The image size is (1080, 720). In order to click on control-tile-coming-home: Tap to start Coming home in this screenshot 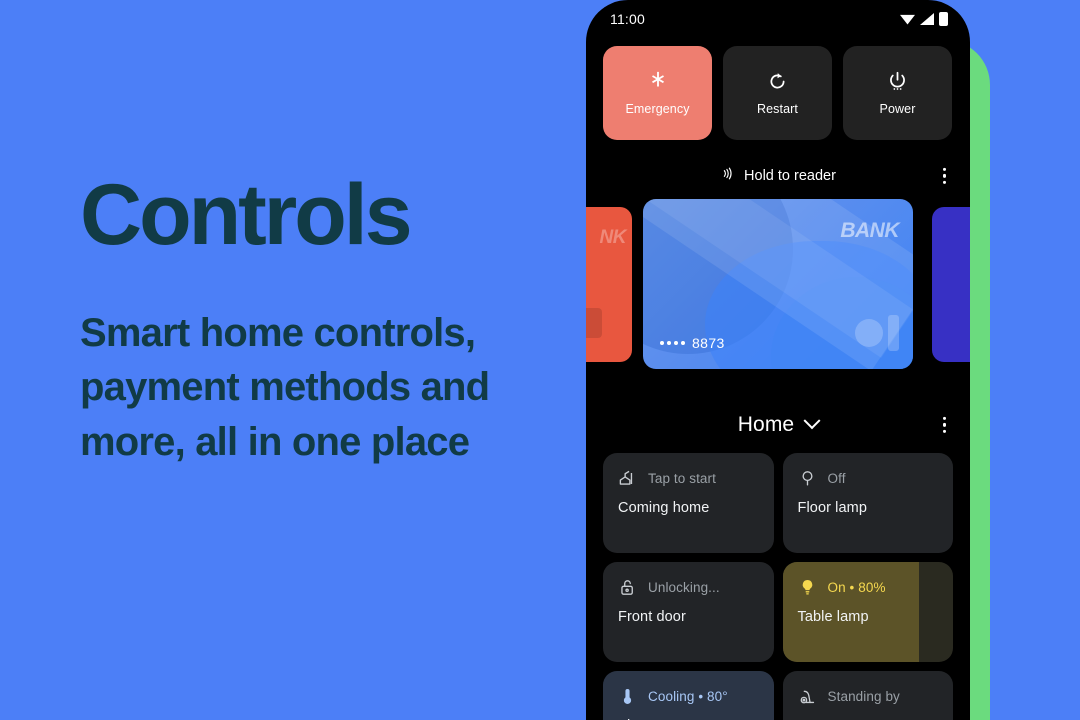, I will do `click(688, 503)`.